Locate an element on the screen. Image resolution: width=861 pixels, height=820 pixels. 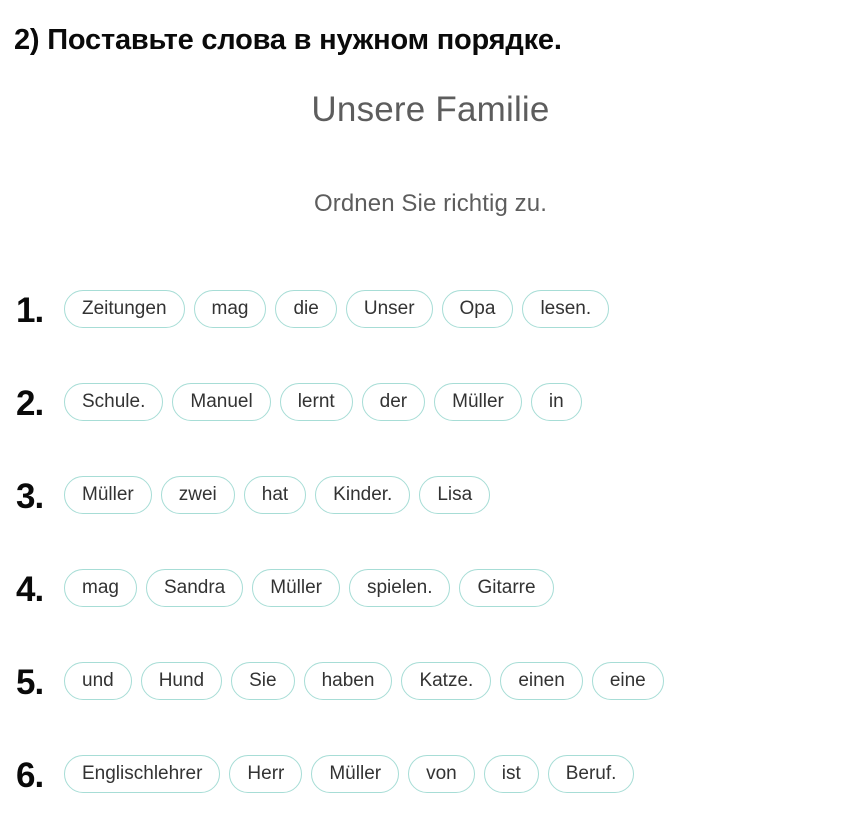
exercise-row: 3. Müller zwei hat Kinder. Lisa is located at coordinates (430, 494).